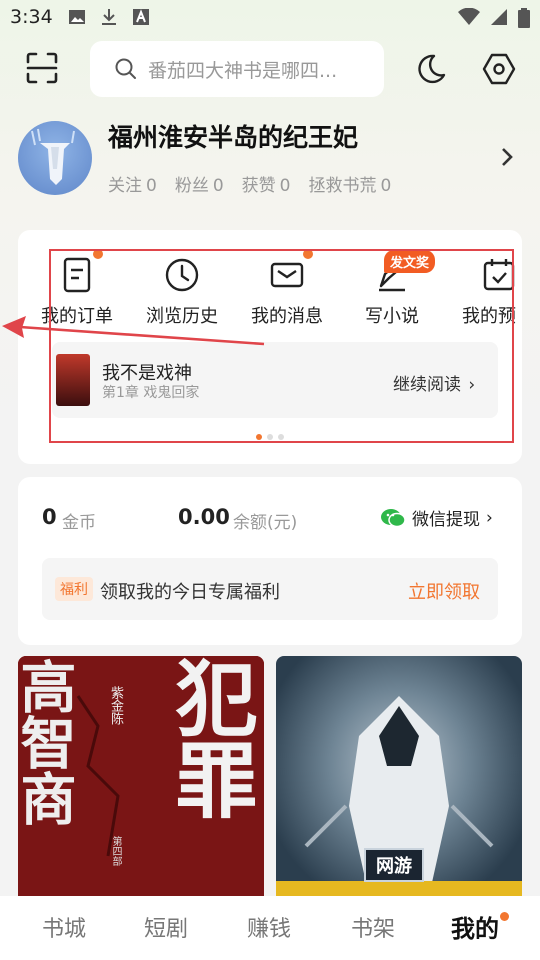 Image resolution: width=540 pixels, height=960 pixels. What do you see at coordinates (475, 926) in the screenshot?
I see `nav-mine: 我的` at bounding box center [475, 926].